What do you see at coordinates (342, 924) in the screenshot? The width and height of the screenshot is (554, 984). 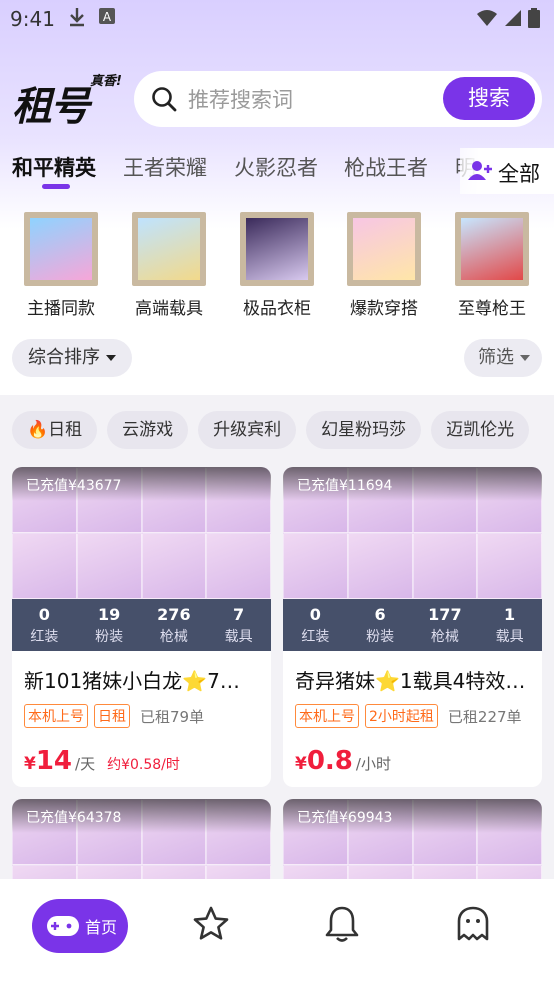 I see `bell-icon` at bounding box center [342, 924].